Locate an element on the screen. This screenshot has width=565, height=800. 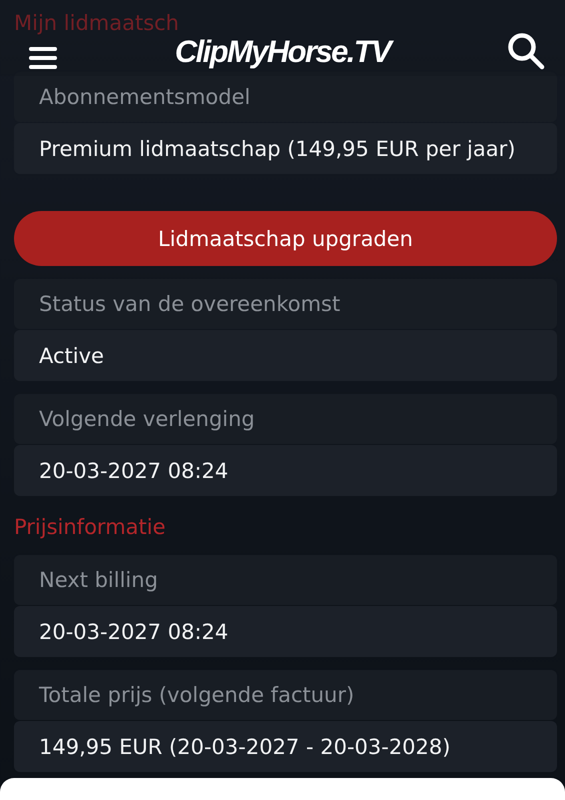
search-icon is located at coordinates (526, 51).